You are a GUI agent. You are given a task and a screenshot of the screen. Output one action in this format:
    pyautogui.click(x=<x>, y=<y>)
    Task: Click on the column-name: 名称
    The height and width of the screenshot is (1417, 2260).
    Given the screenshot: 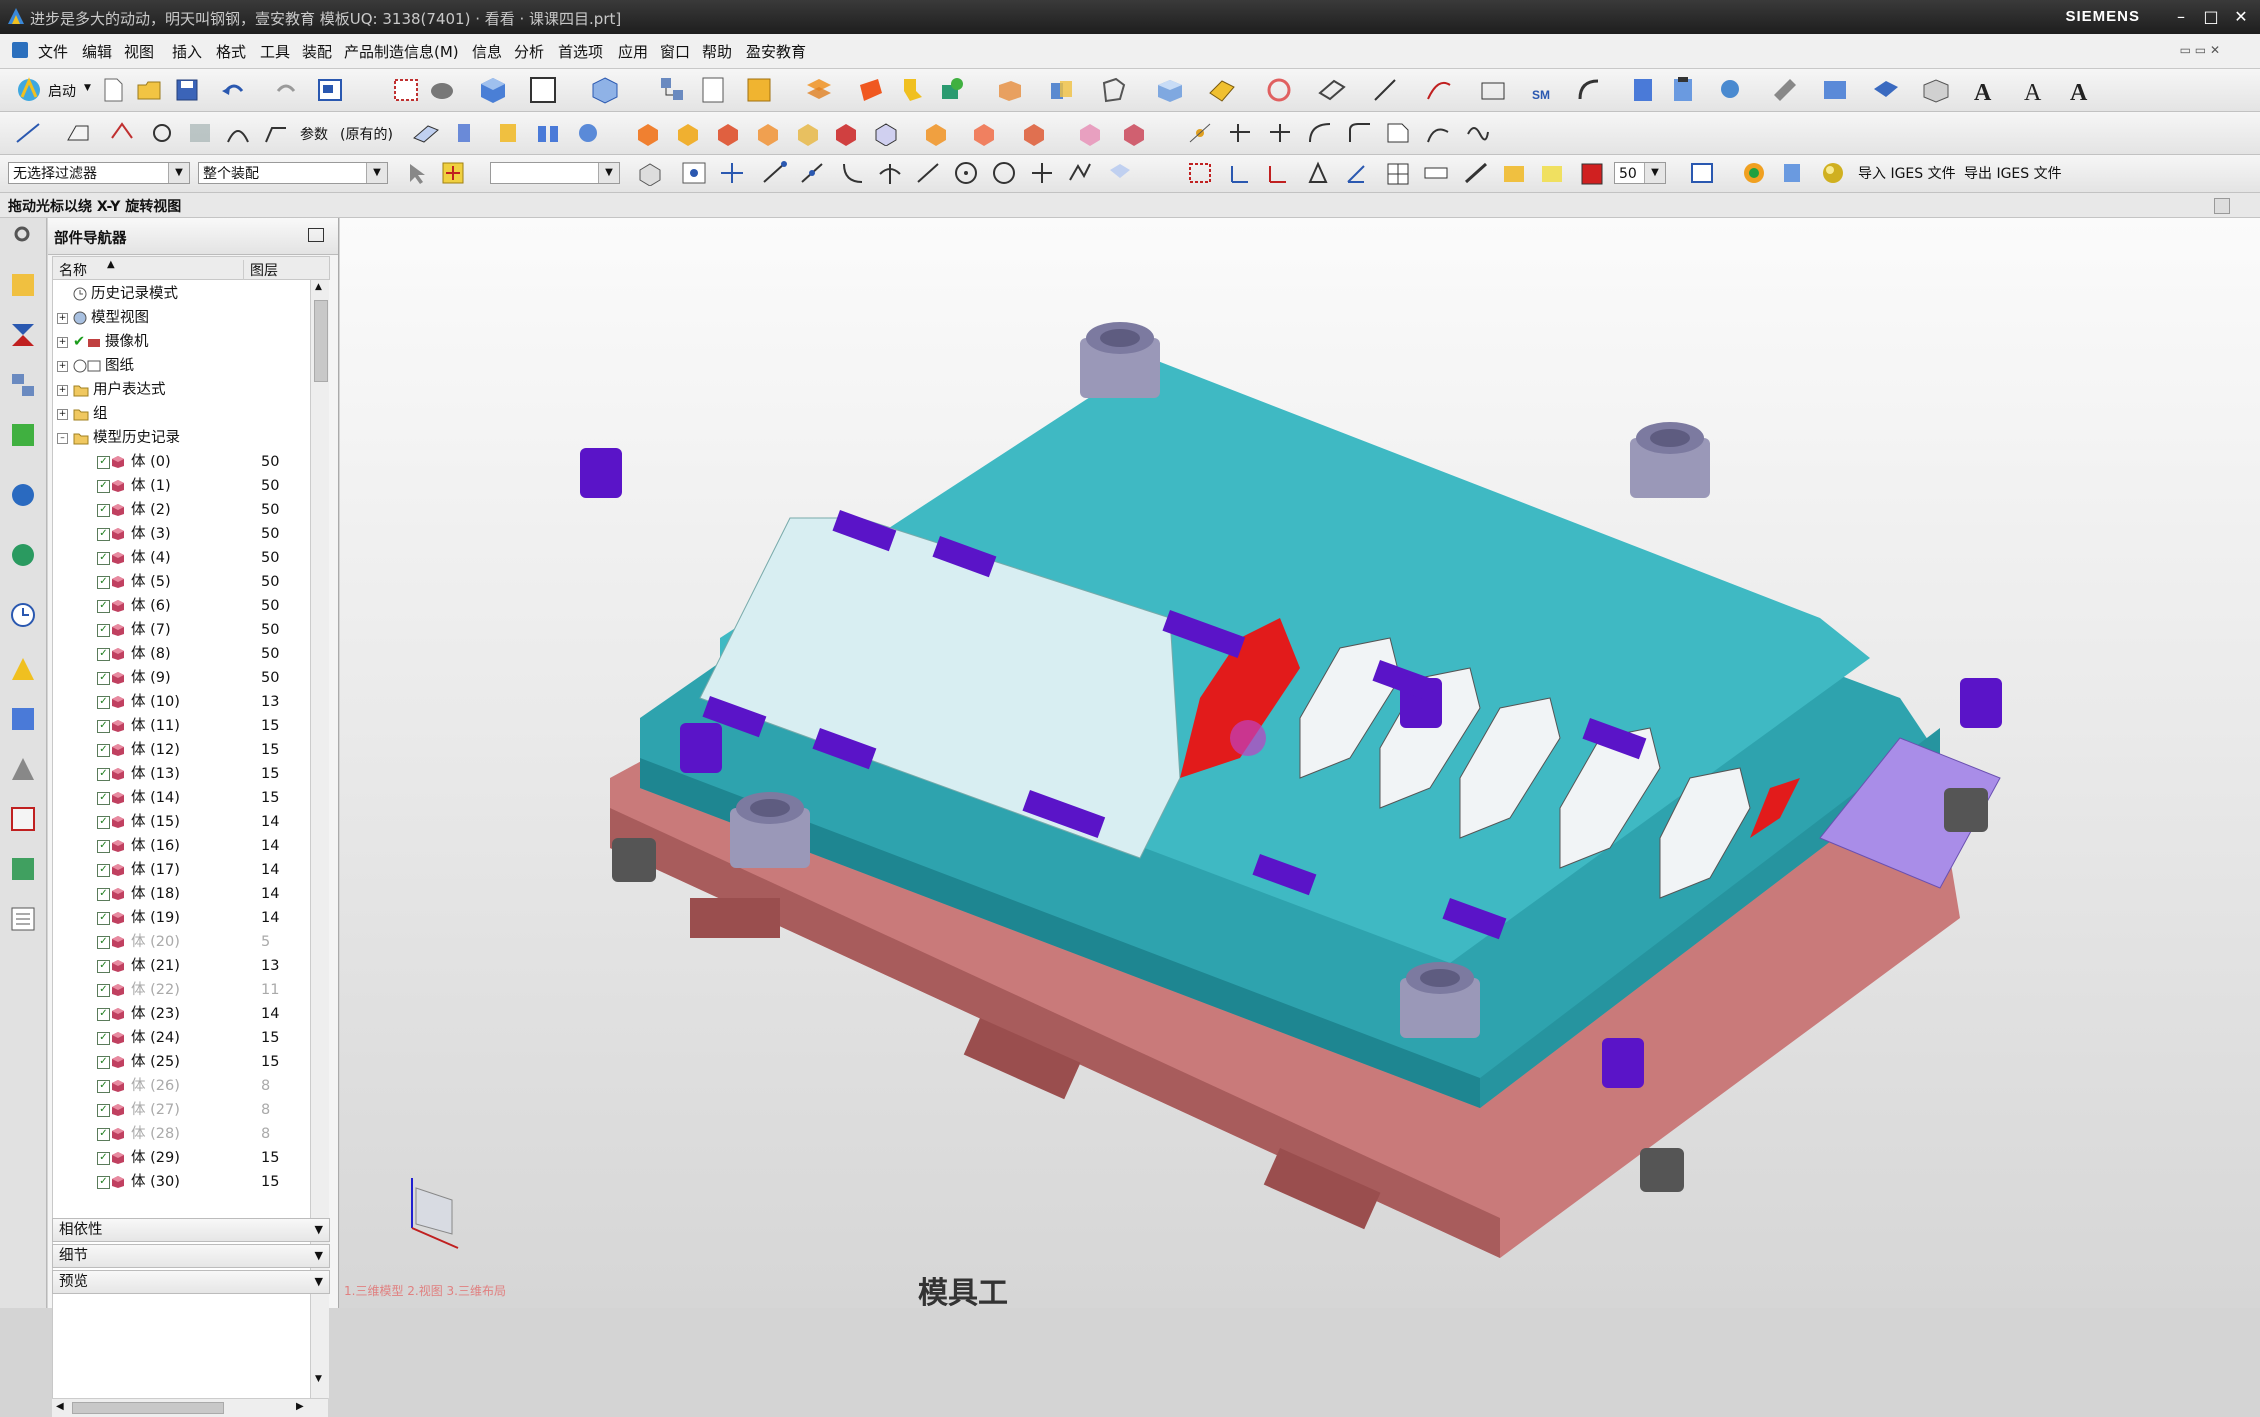 What is the action you would take?
    pyautogui.click(x=73, y=270)
    